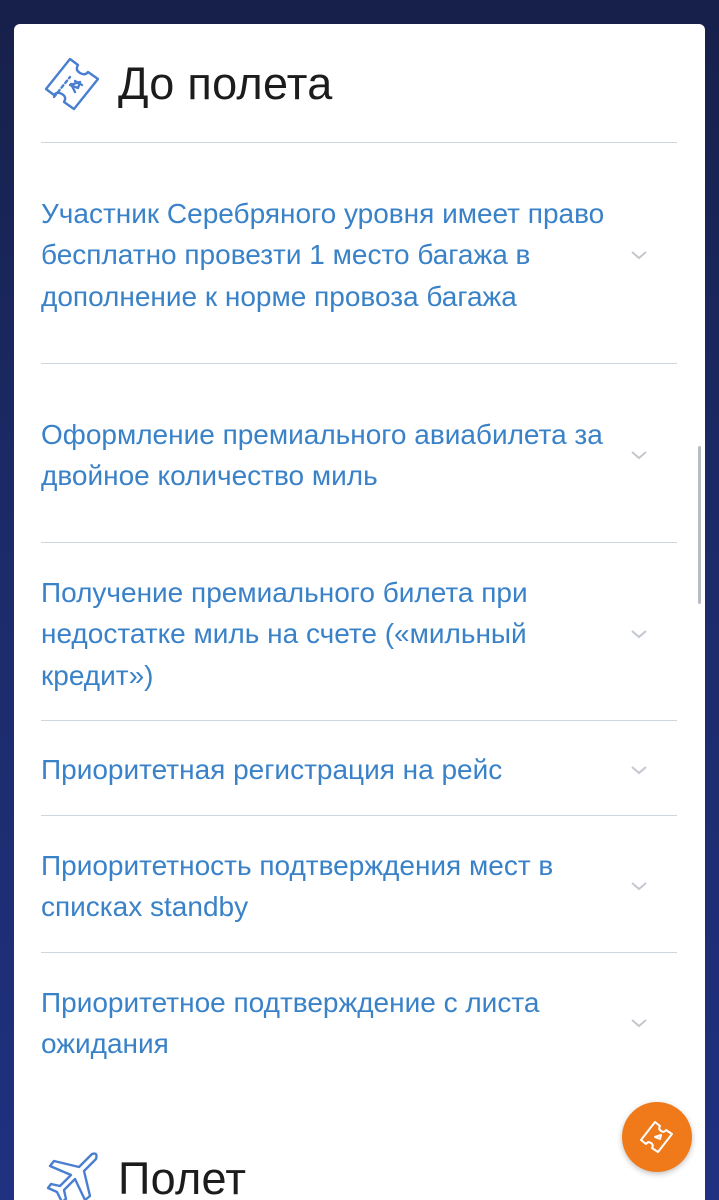 Image resolution: width=719 pixels, height=1200 pixels. I want to click on section-header-flight: Полет, so click(143, 1167).